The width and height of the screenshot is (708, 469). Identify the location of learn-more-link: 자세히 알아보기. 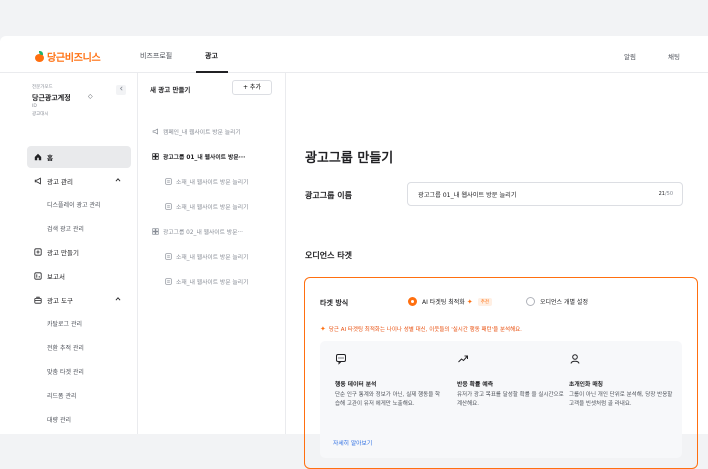
(352, 442).